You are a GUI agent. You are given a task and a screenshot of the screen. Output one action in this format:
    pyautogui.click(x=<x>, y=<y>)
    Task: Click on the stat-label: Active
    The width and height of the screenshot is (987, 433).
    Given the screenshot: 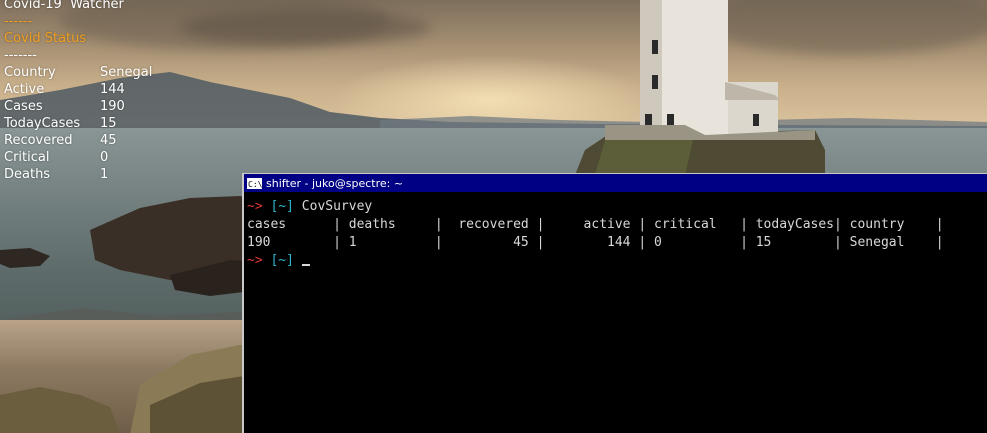 What is the action you would take?
    pyautogui.click(x=24, y=89)
    